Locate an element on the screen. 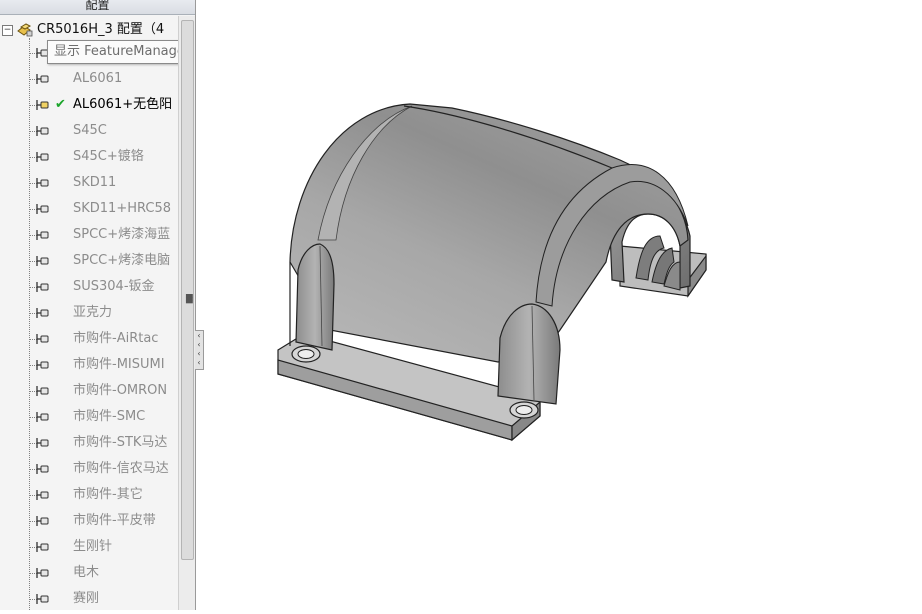 This screenshot has height=614, width=922. configuration-item-label: 生刚针 is located at coordinates (93, 546).